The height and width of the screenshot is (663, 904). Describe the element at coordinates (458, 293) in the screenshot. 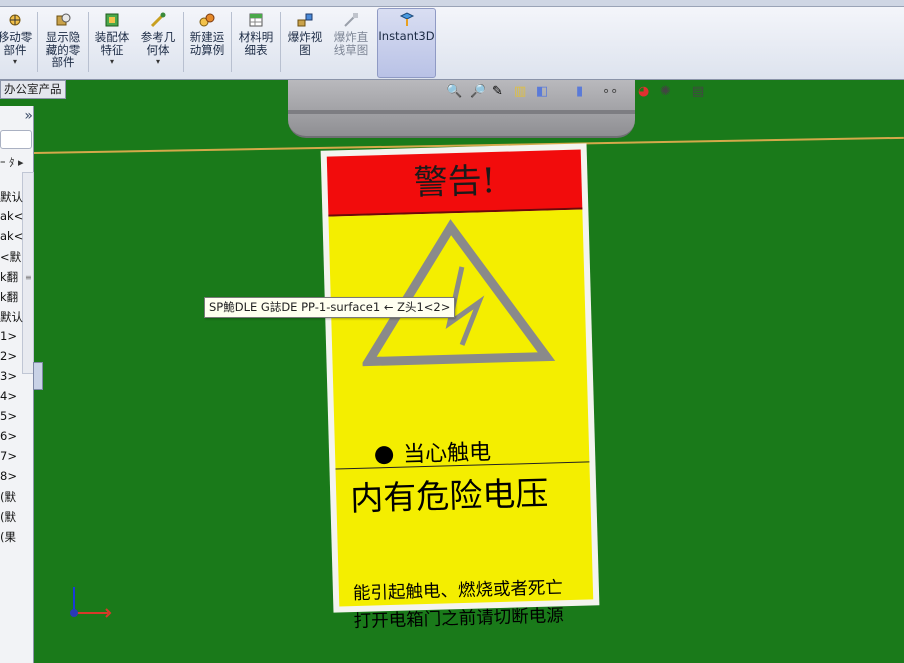

I see `high-voltage-triangle-icon` at that location.